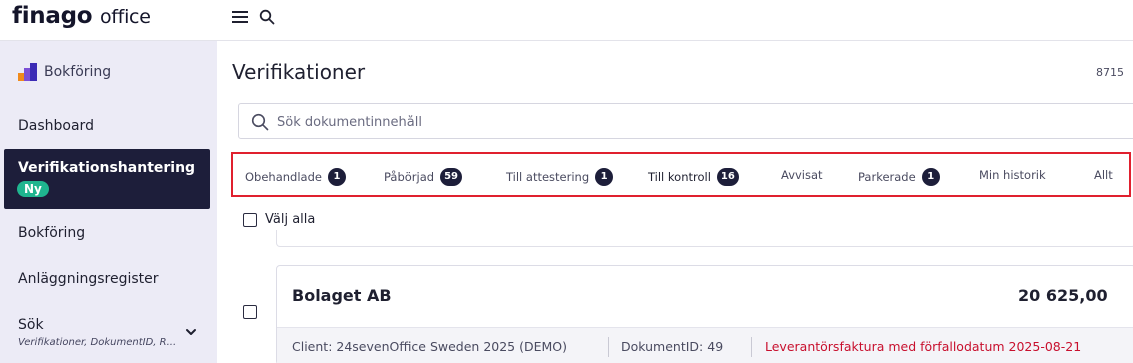 Image resolution: width=1133 pixels, height=363 pixels. What do you see at coordinates (548, 177) in the screenshot?
I see `tab-label: Till attestering` at bounding box center [548, 177].